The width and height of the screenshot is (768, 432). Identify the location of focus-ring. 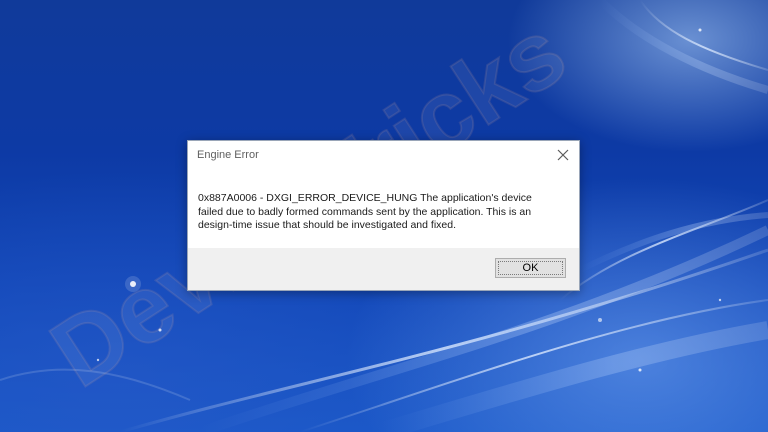
(530, 268).